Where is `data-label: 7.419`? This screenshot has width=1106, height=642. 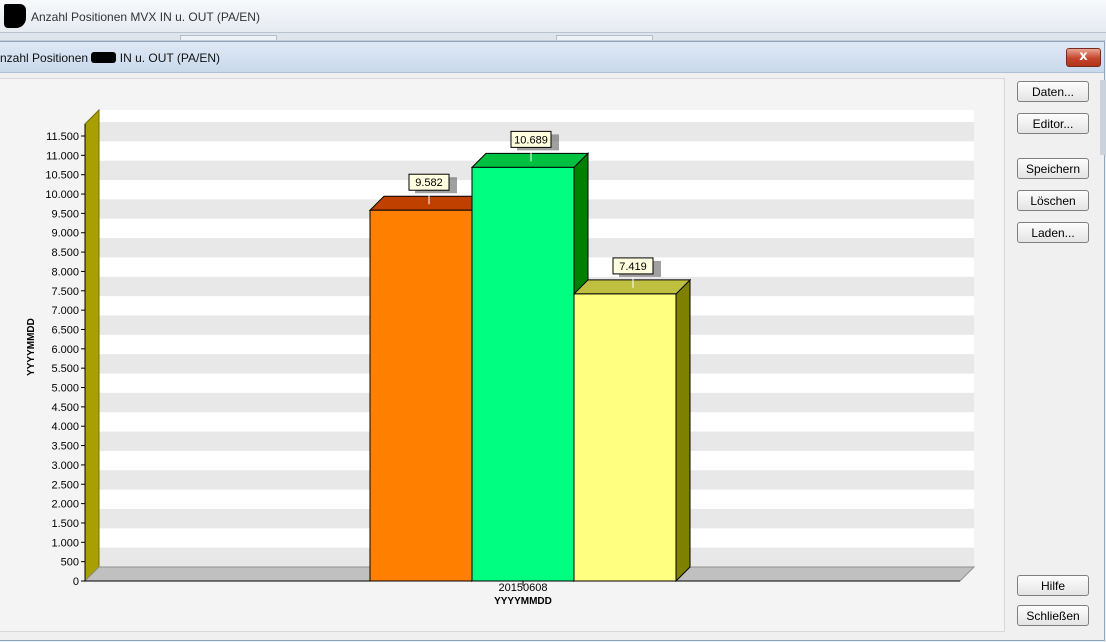 data-label: 7.419 is located at coordinates (633, 267).